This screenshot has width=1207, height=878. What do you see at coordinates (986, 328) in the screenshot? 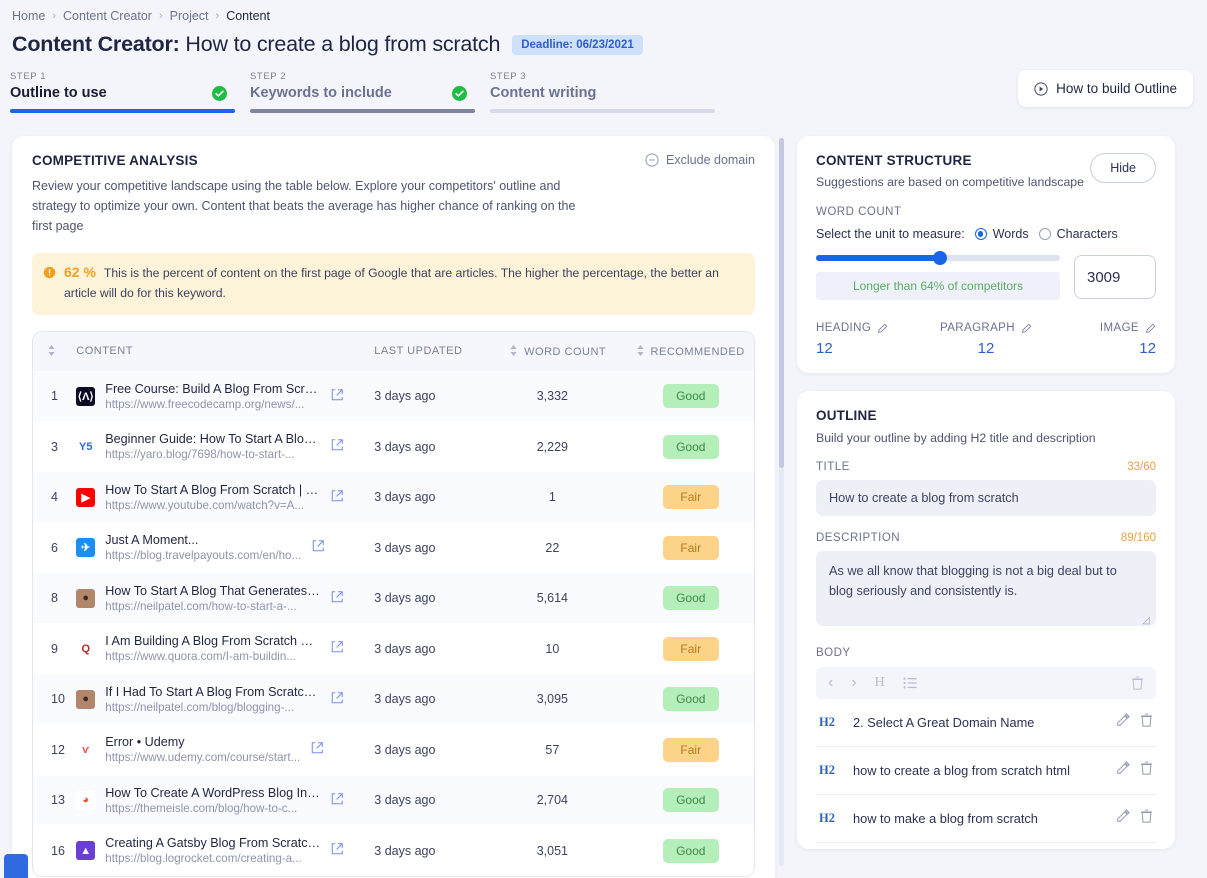
I see `metric-paragraph-label: PARAGRAPH` at bounding box center [986, 328].